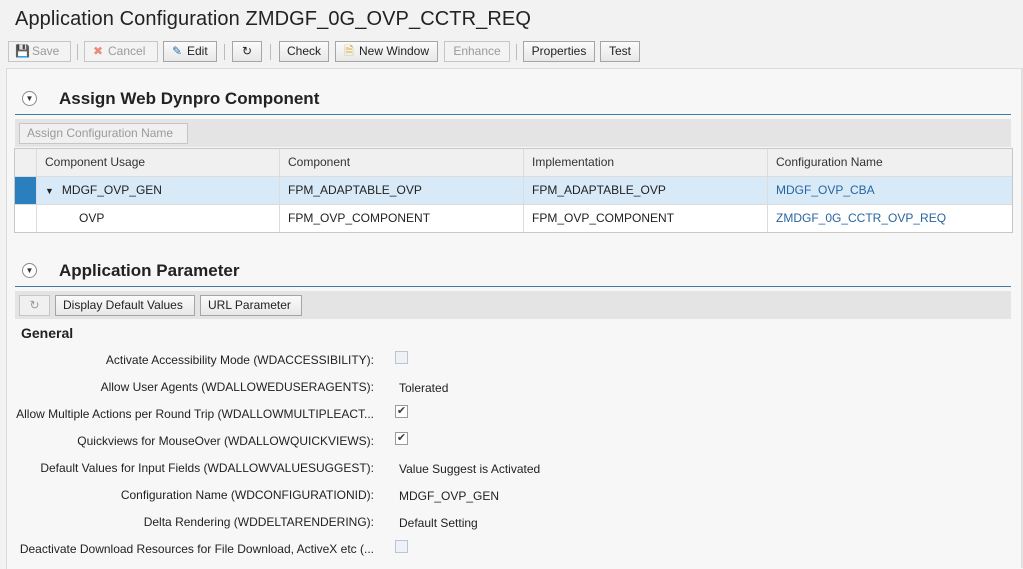 The height and width of the screenshot is (569, 1023). What do you see at coordinates (559, 51) in the screenshot?
I see `properties-button: Properties` at bounding box center [559, 51].